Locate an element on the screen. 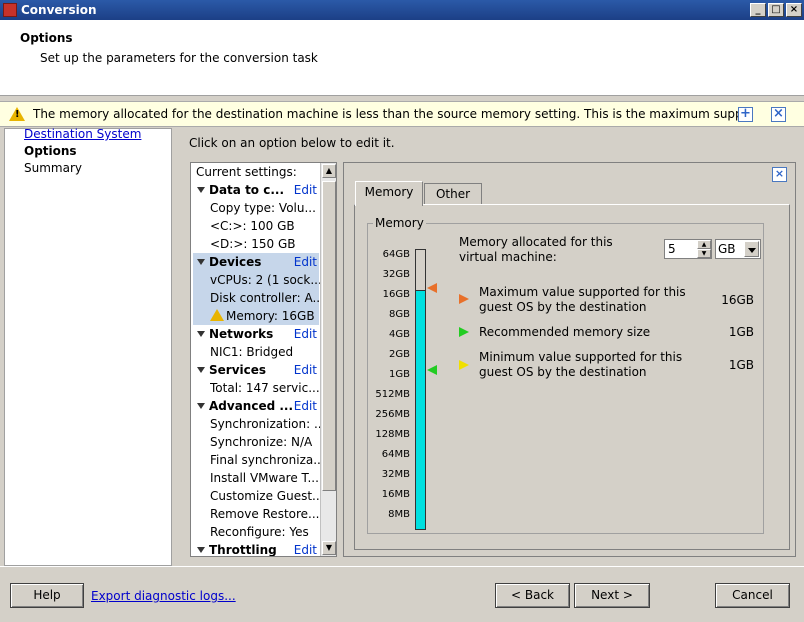 This screenshot has height=622, width=804. nav-item-destination-system: Destination System is located at coordinates (82, 134).